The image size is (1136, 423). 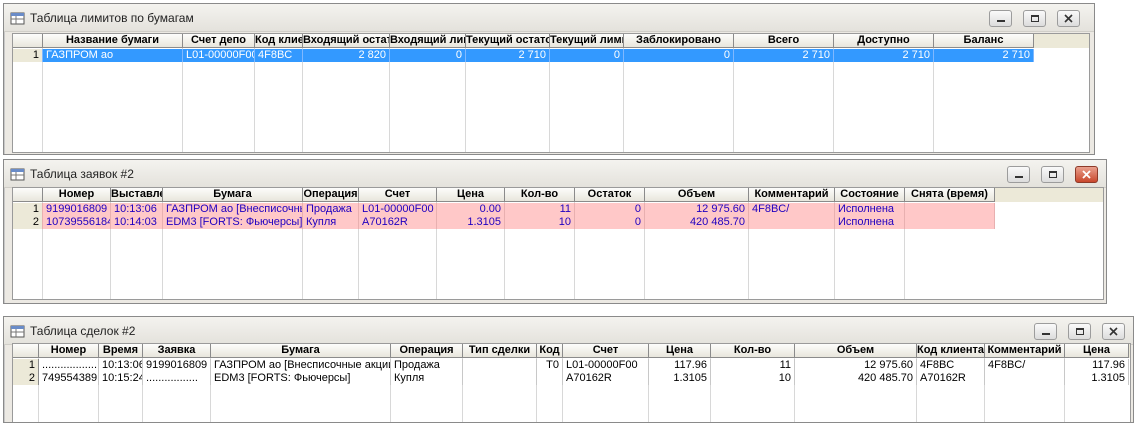 What do you see at coordinates (540, 195) in the screenshot?
I see `orders-col-header: Кол-во` at bounding box center [540, 195].